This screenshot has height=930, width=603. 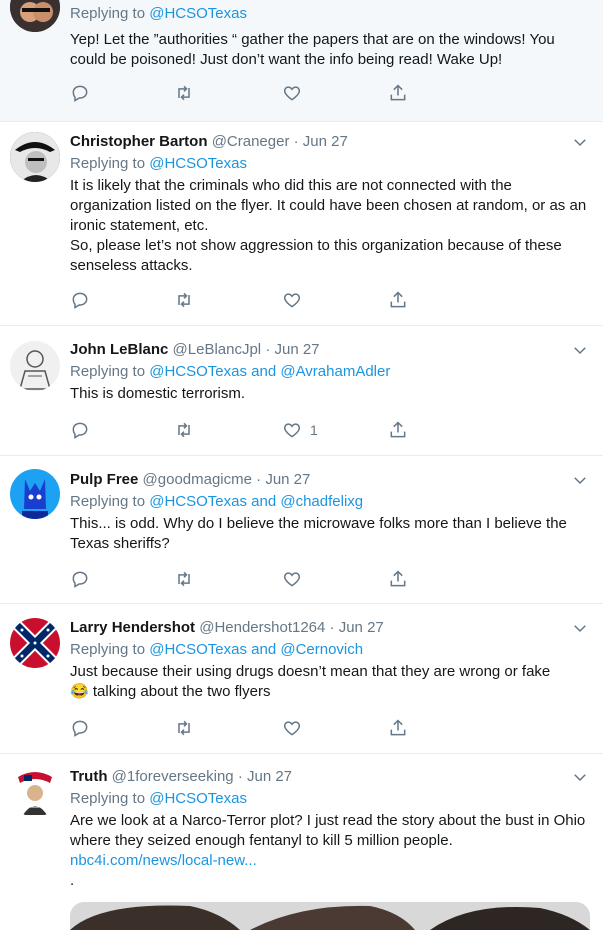 I want to click on display-name: Christopher Barton, so click(x=139, y=141).